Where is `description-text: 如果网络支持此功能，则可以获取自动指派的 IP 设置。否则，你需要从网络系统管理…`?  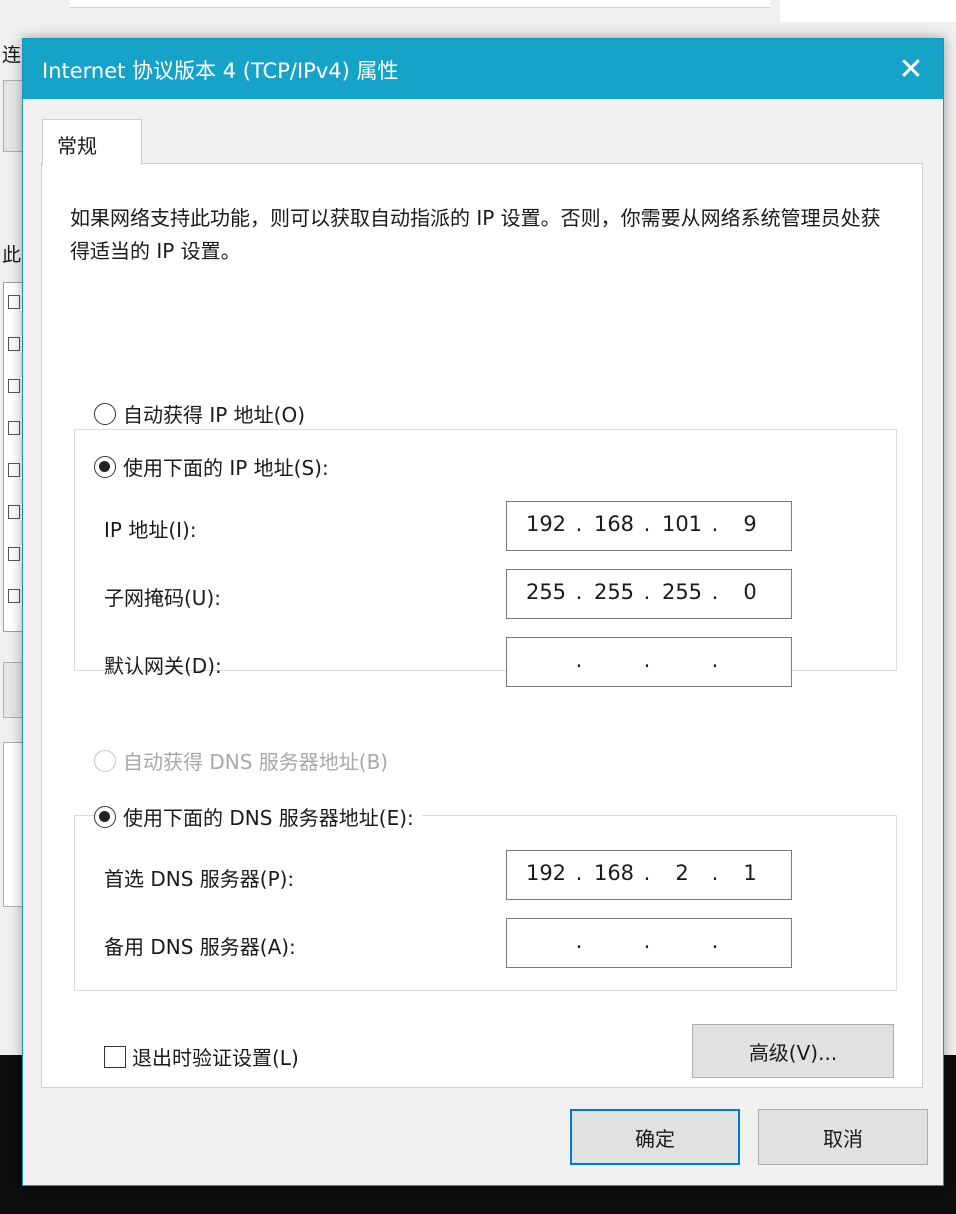 description-text: 如果网络支持此功能，则可以获取自动指派的 IP 设置。否则，你需要从网络系统管理… is located at coordinates (475, 234).